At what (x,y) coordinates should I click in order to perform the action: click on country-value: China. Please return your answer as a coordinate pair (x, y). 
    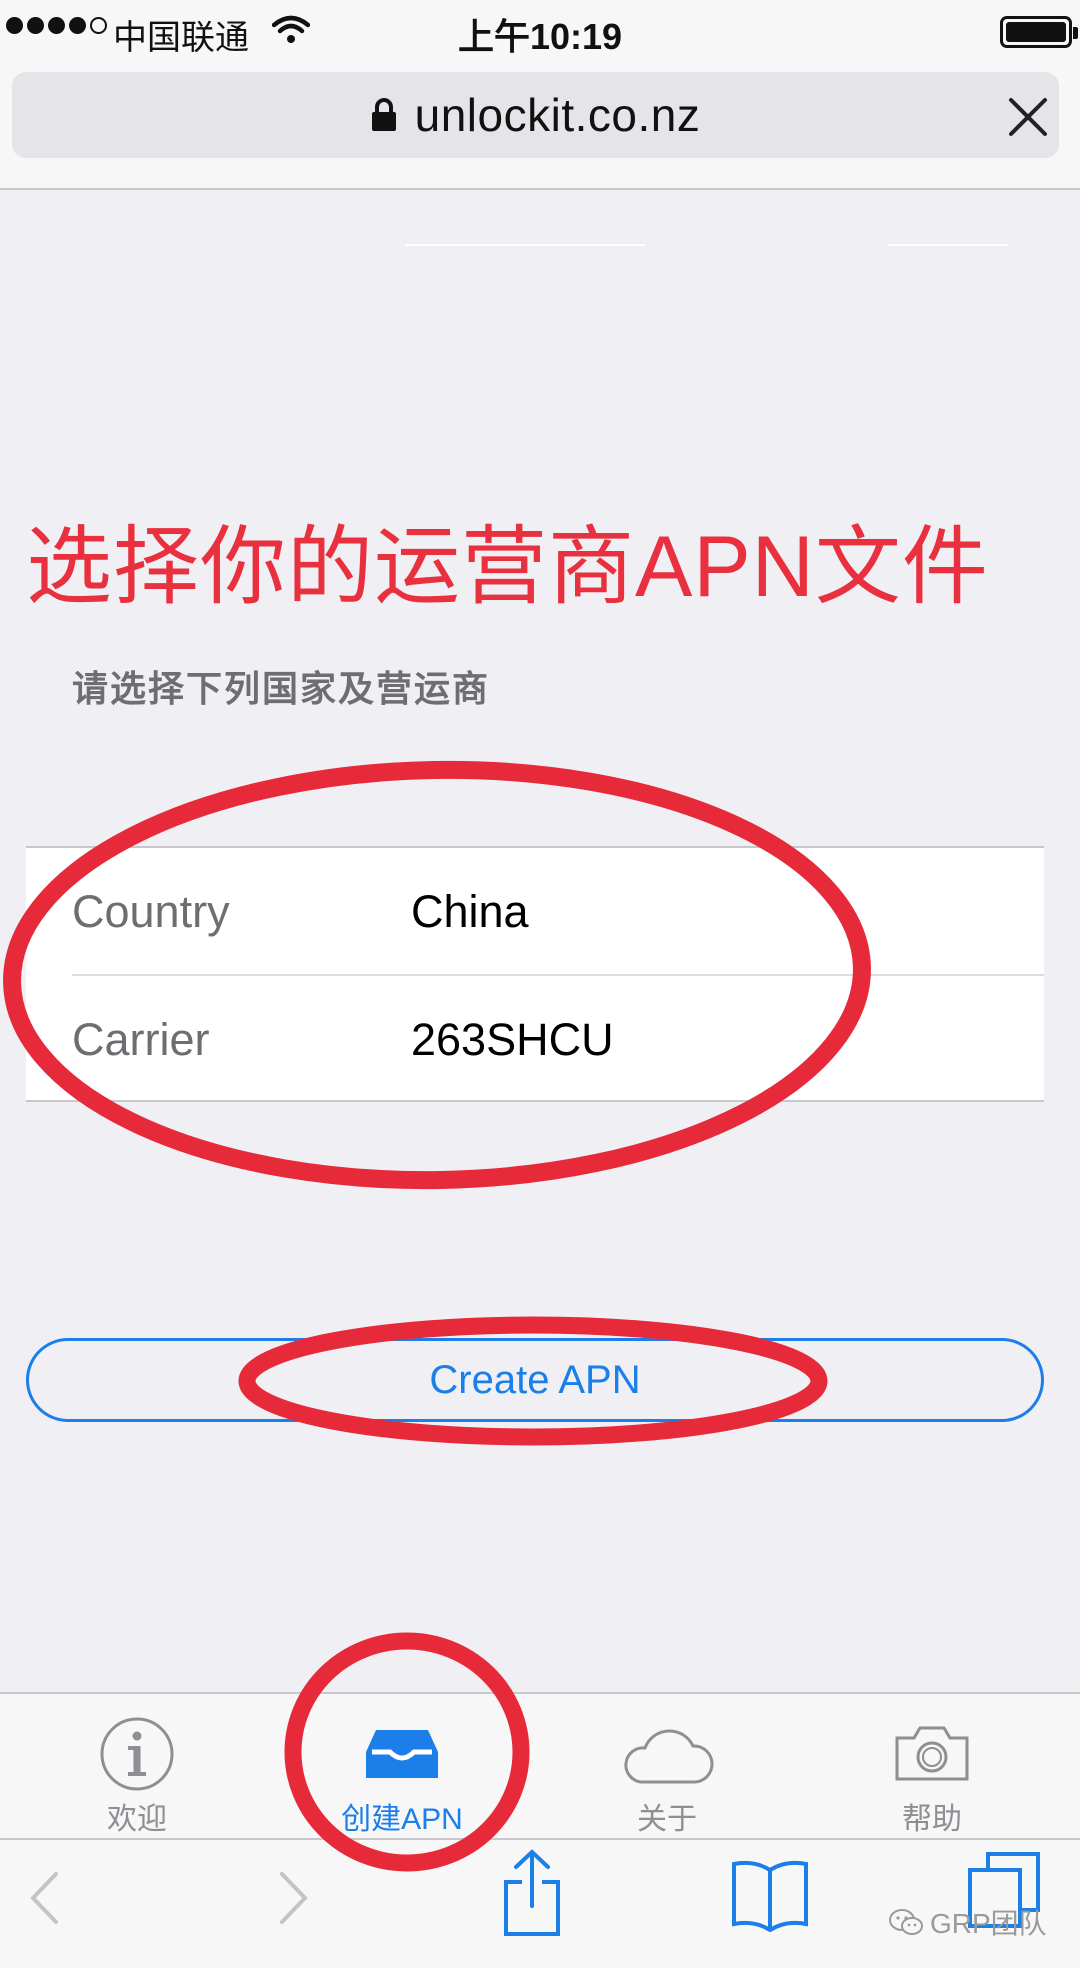
    Looking at the image, I should click on (470, 912).